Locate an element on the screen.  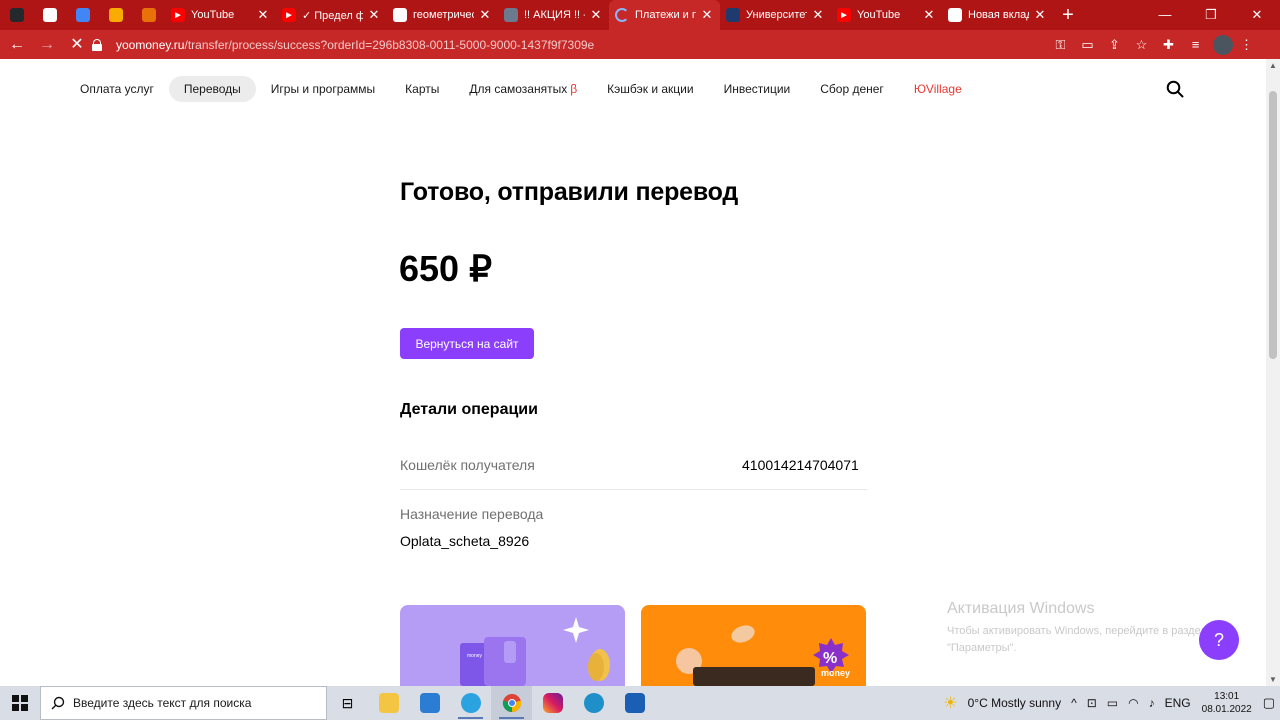
chrome-icon is located at coordinates (955, 15).